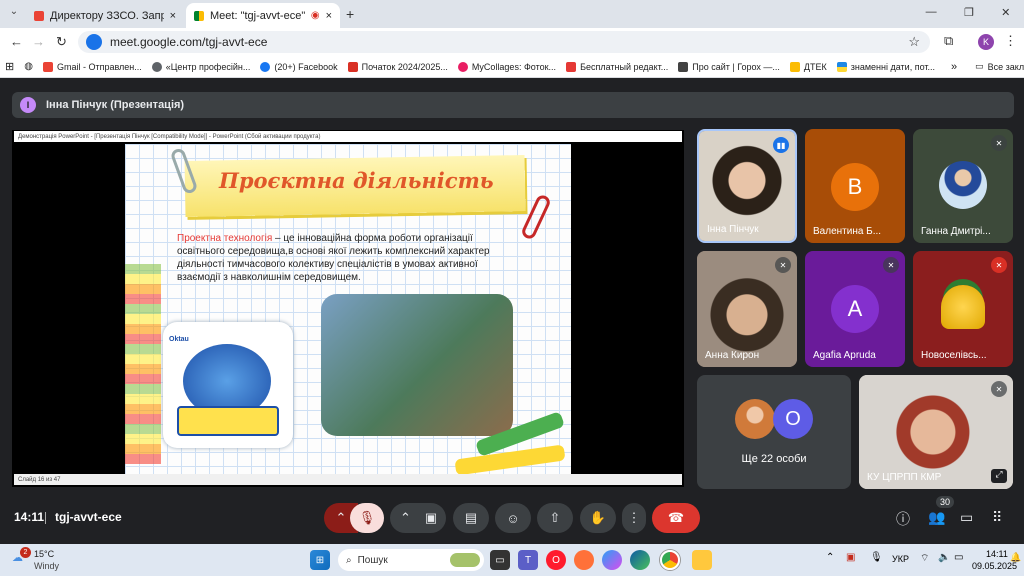 The width and height of the screenshot is (1024, 576). I want to click on bookmark-star-icon: ☆, so click(914, 42).